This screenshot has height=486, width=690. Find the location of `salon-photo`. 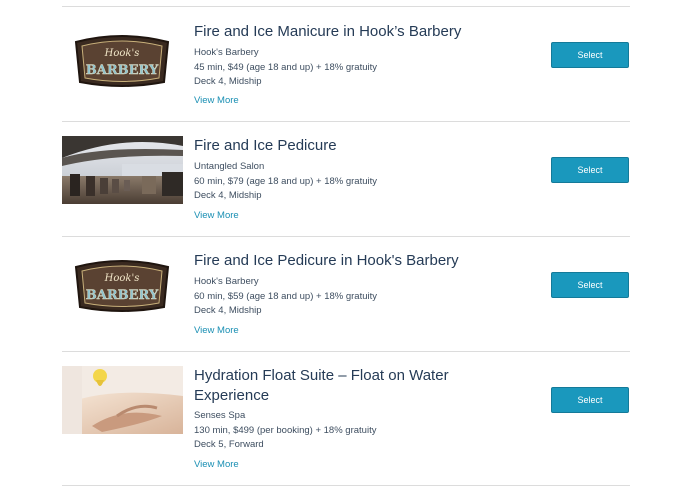

salon-photo is located at coordinates (122, 170).